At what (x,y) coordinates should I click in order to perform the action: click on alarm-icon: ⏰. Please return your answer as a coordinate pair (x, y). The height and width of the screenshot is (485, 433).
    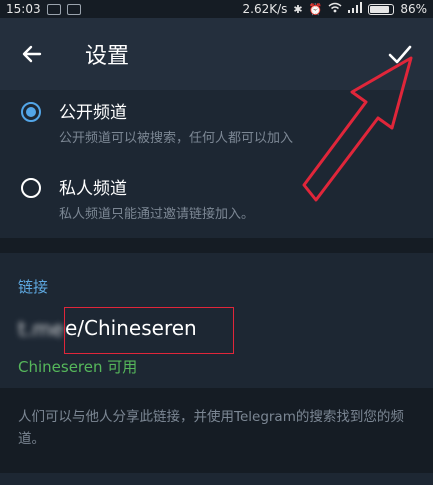
    Looking at the image, I should click on (315, 9).